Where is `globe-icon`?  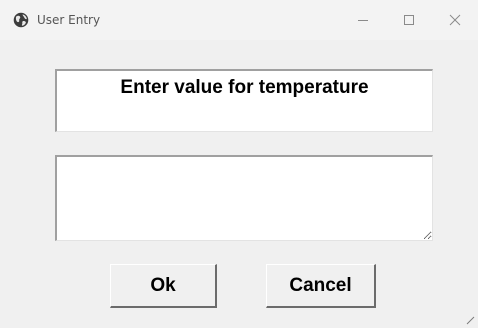 globe-icon is located at coordinates (21, 20).